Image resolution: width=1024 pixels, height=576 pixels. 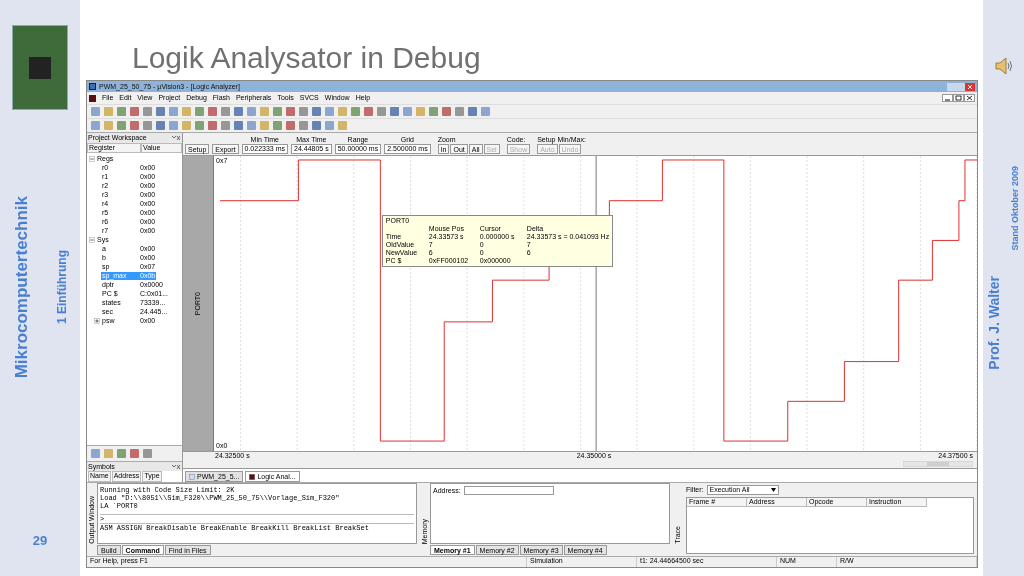 What do you see at coordinates (994, 323) in the screenshot?
I see `author-name: Prof. J. Walter` at bounding box center [994, 323].